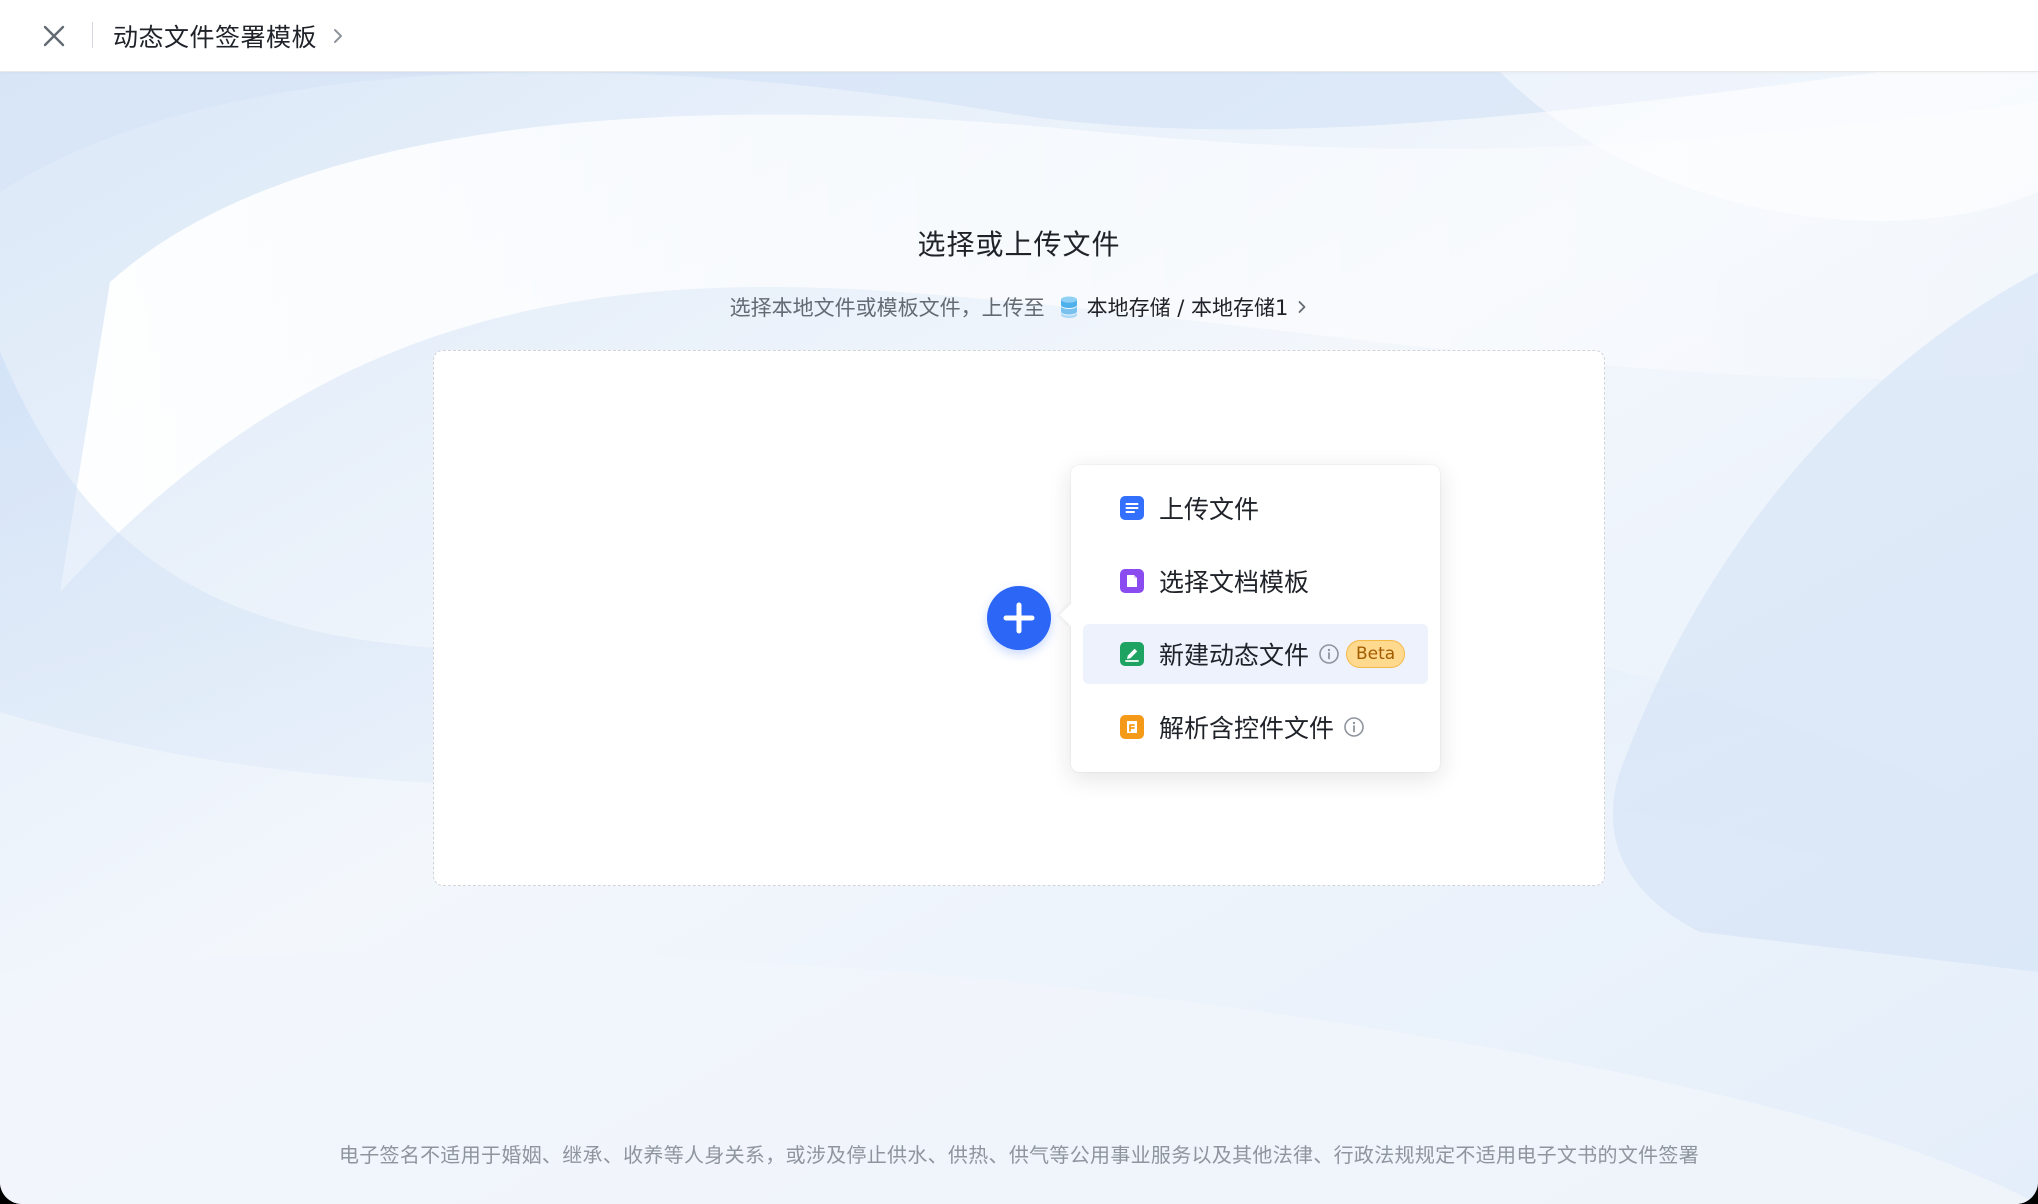 The height and width of the screenshot is (1204, 2038). What do you see at coordinates (1247, 728) in the screenshot?
I see `menu-item-label: 解析含控件文件` at bounding box center [1247, 728].